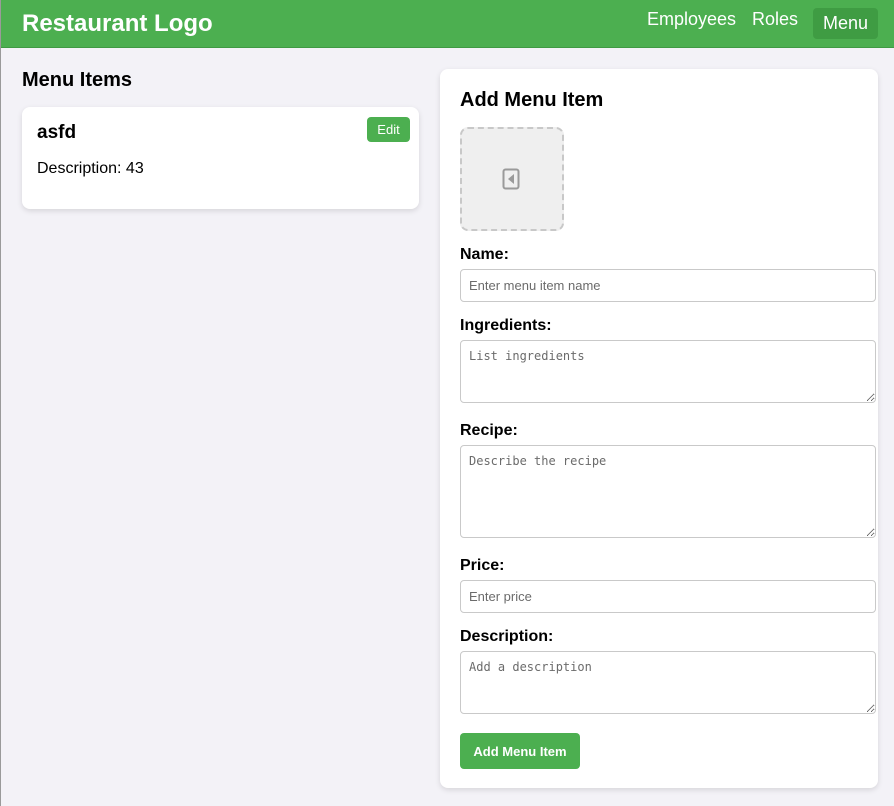  What do you see at coordinates (775, 19) in the screenshot?
I see `nav-roles-link: Roles` at bounding box center [775, 19].